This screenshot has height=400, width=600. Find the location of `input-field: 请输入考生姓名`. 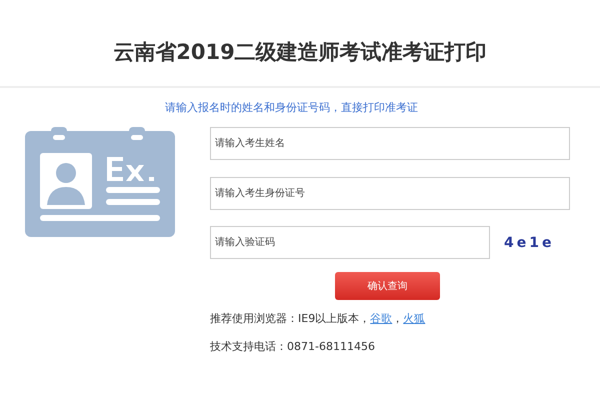

input-field: 请输入考生姓名 is located at coordinates (390, 143).